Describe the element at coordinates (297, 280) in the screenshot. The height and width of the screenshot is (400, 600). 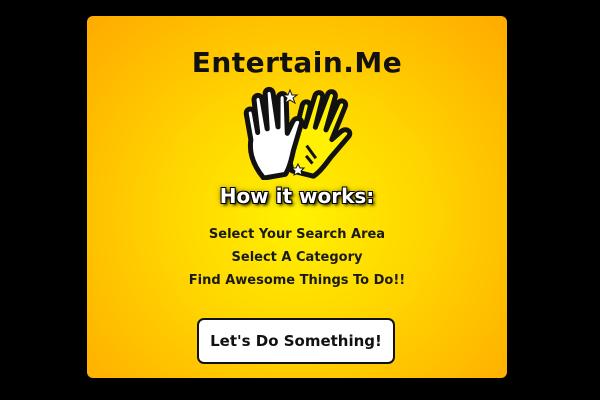
I see `step-item: Find Awesome Things To Do!!` at that location.